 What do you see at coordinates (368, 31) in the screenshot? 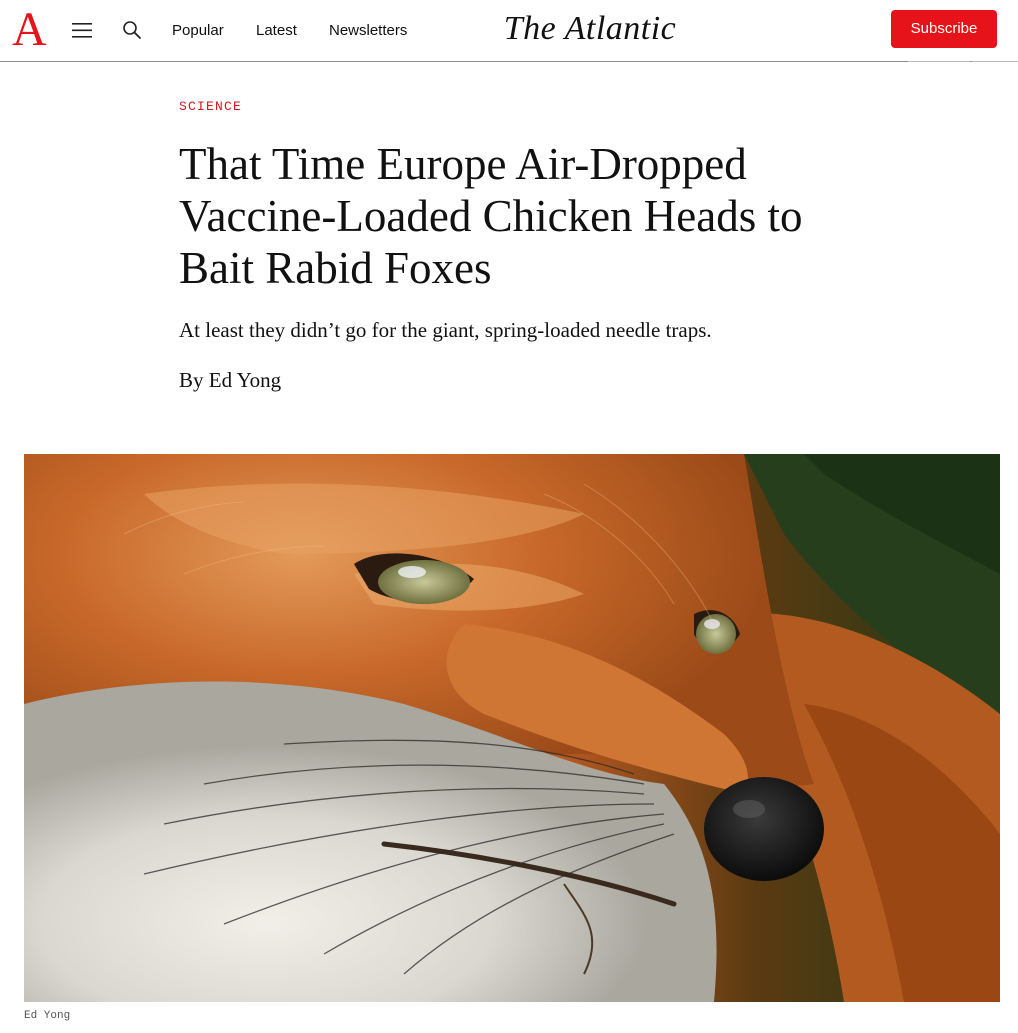
I see `nav-newsletters: Newsletters` at bounding box center [368, 31].